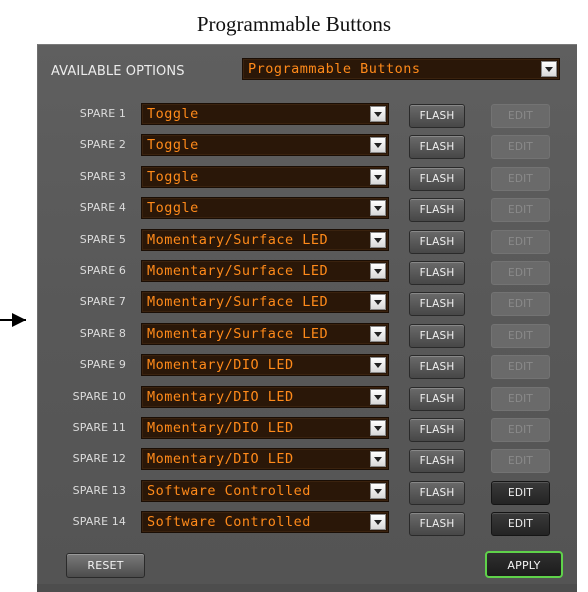 The image size is (588, 592). What do you see at coordinates (524, 564) in the screenshot?
I see `apply-button: APPLY` at bounding box center [524, 564].